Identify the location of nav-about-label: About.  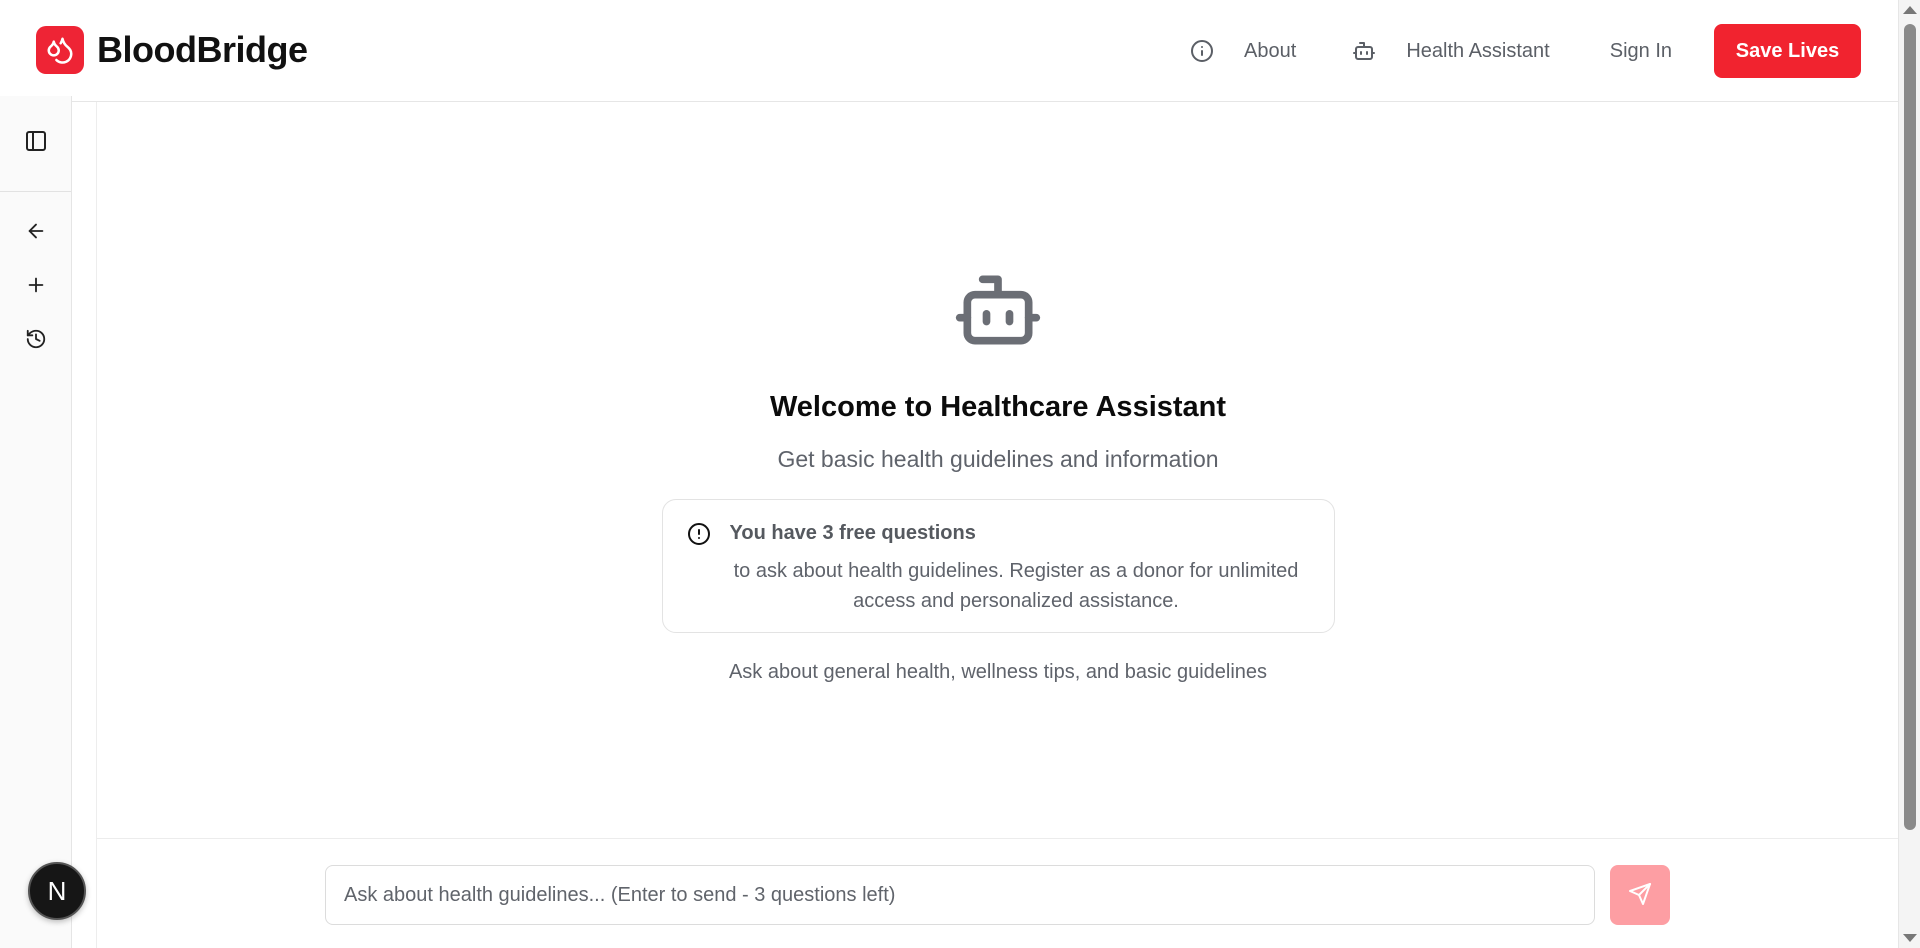
(1270, 50).